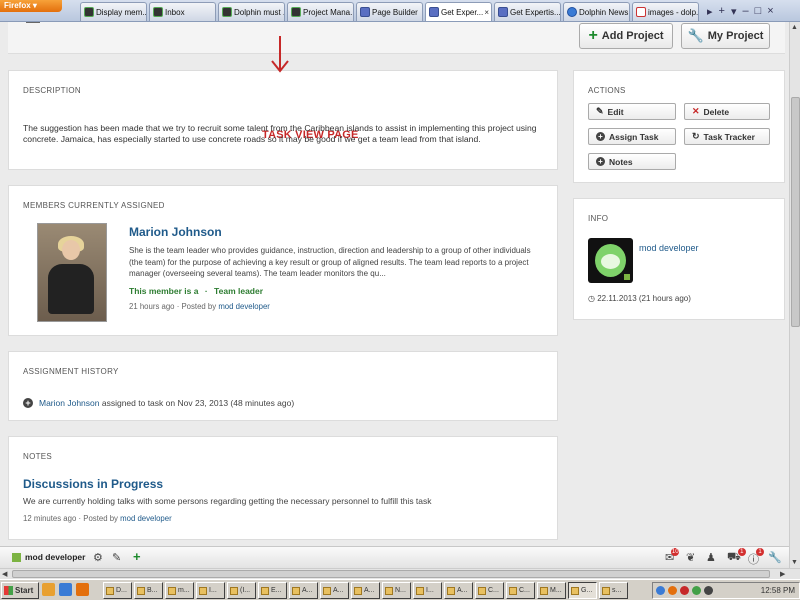 Image resolution: width=800 pixels, height=600 pixels. What do you see at coordinates (458, 11) in the screenshot?
I see `tab-get-expertise-active: Get Exper... ×` at bounding box center [458, 11].